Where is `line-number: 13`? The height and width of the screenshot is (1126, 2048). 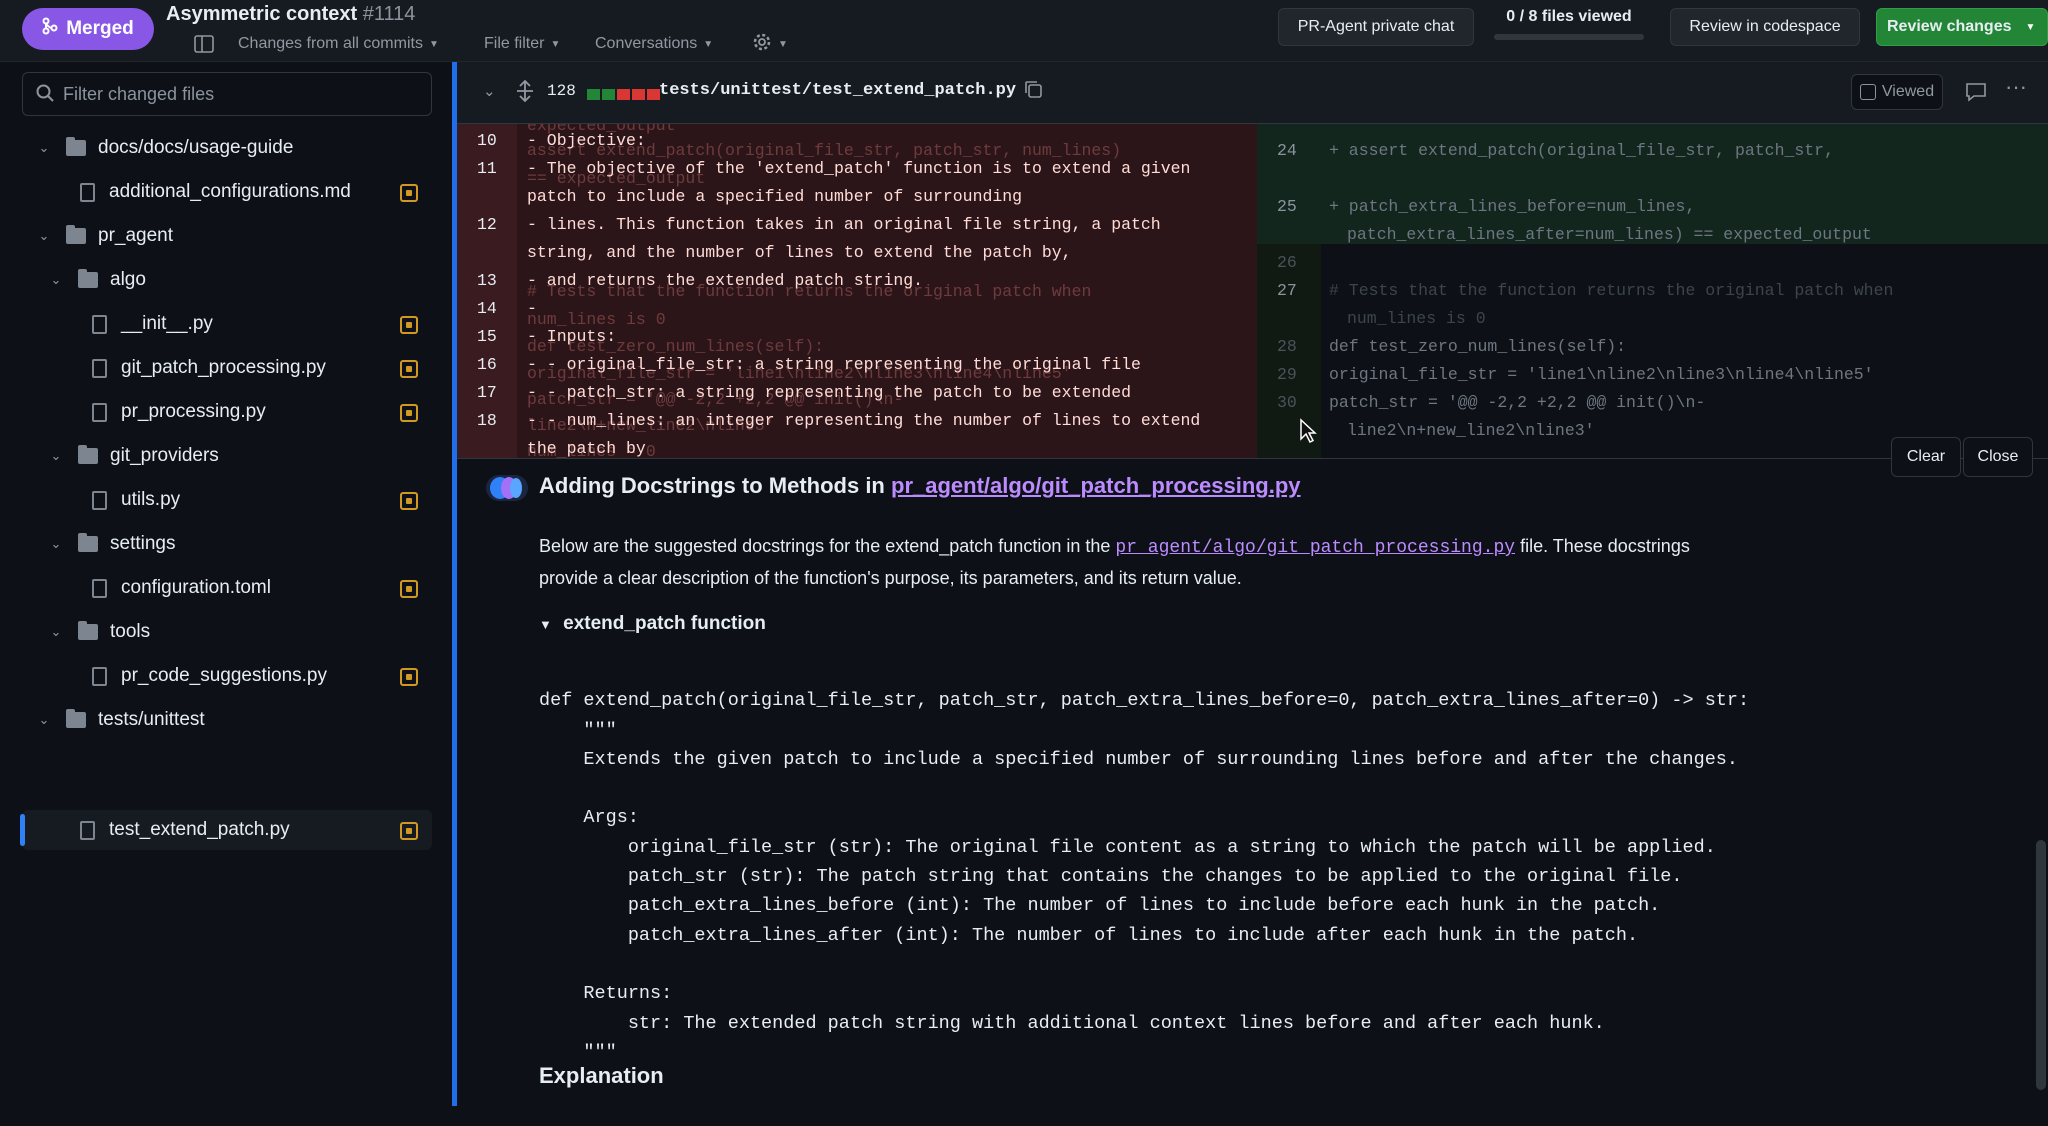
line-number: 13 is located at coordinates (487, 280).